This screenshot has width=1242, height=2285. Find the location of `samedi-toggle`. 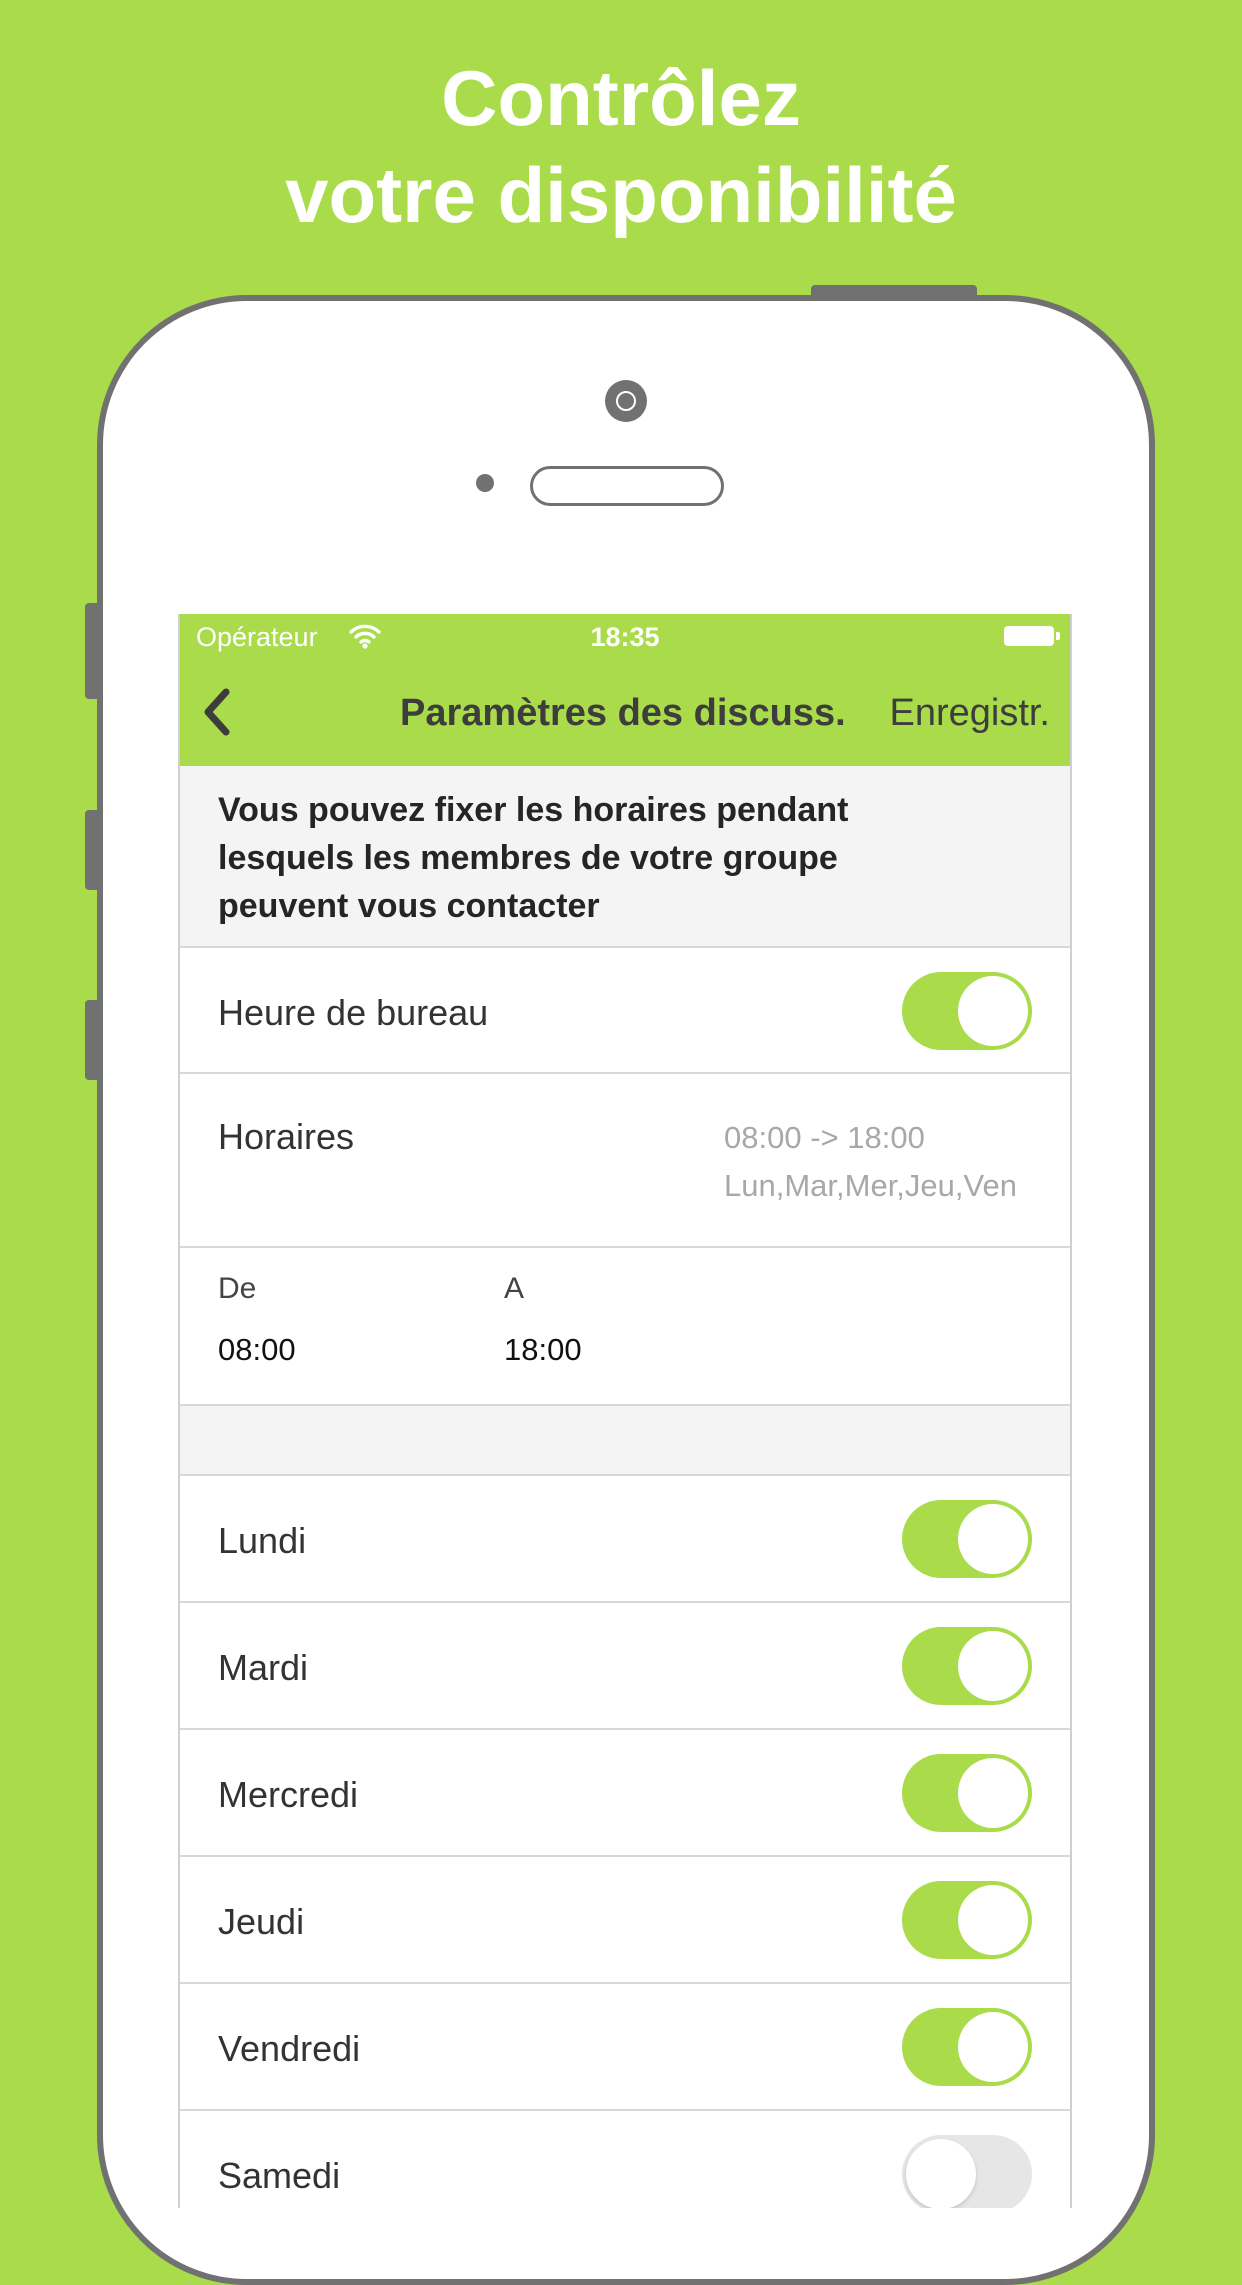

samedi-toggle is located at coordinates (967, 2171).